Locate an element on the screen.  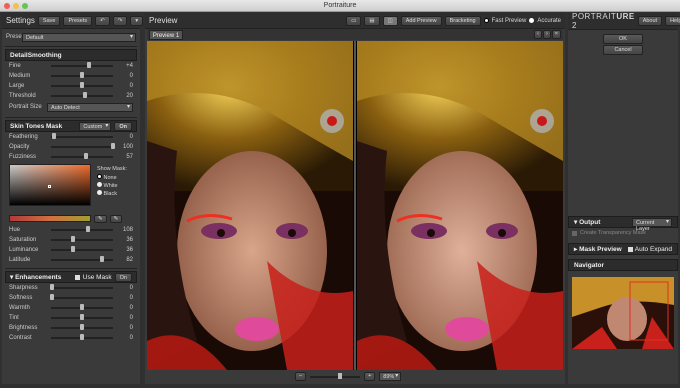
fast-preview-radio is located at coordinates (486, 20).